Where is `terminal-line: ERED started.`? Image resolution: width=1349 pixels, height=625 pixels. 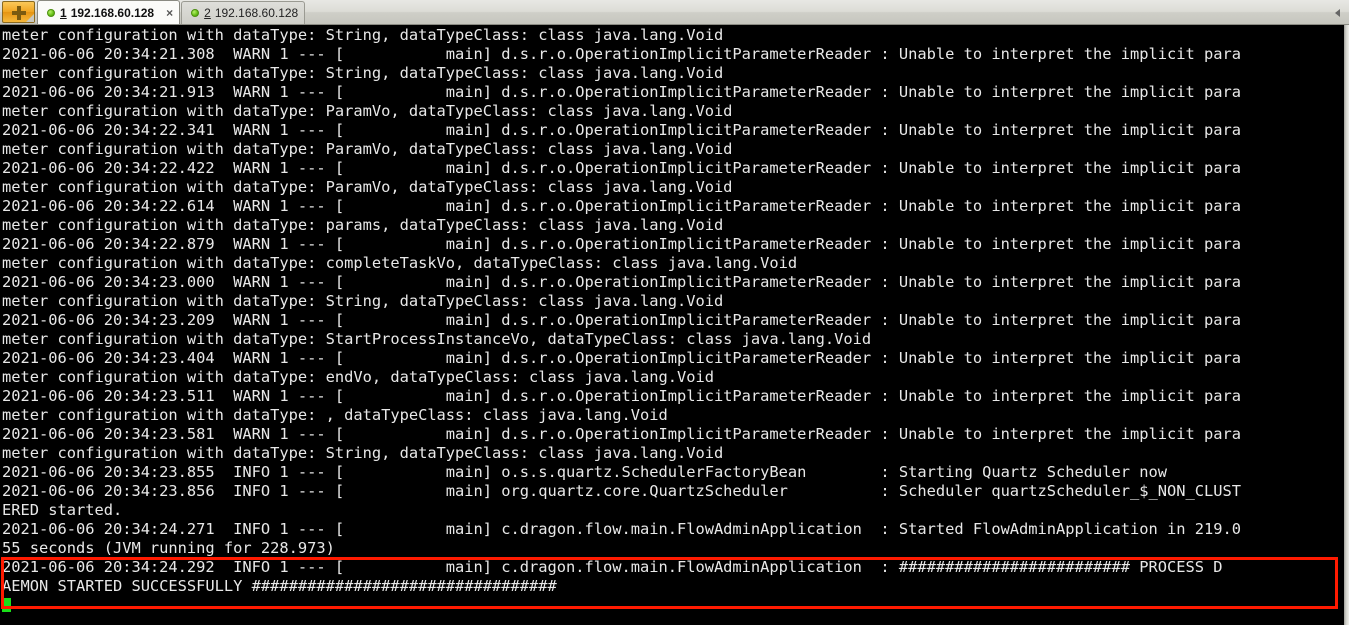 terminal-line: ERED started. is located at coordinates (62, 510).